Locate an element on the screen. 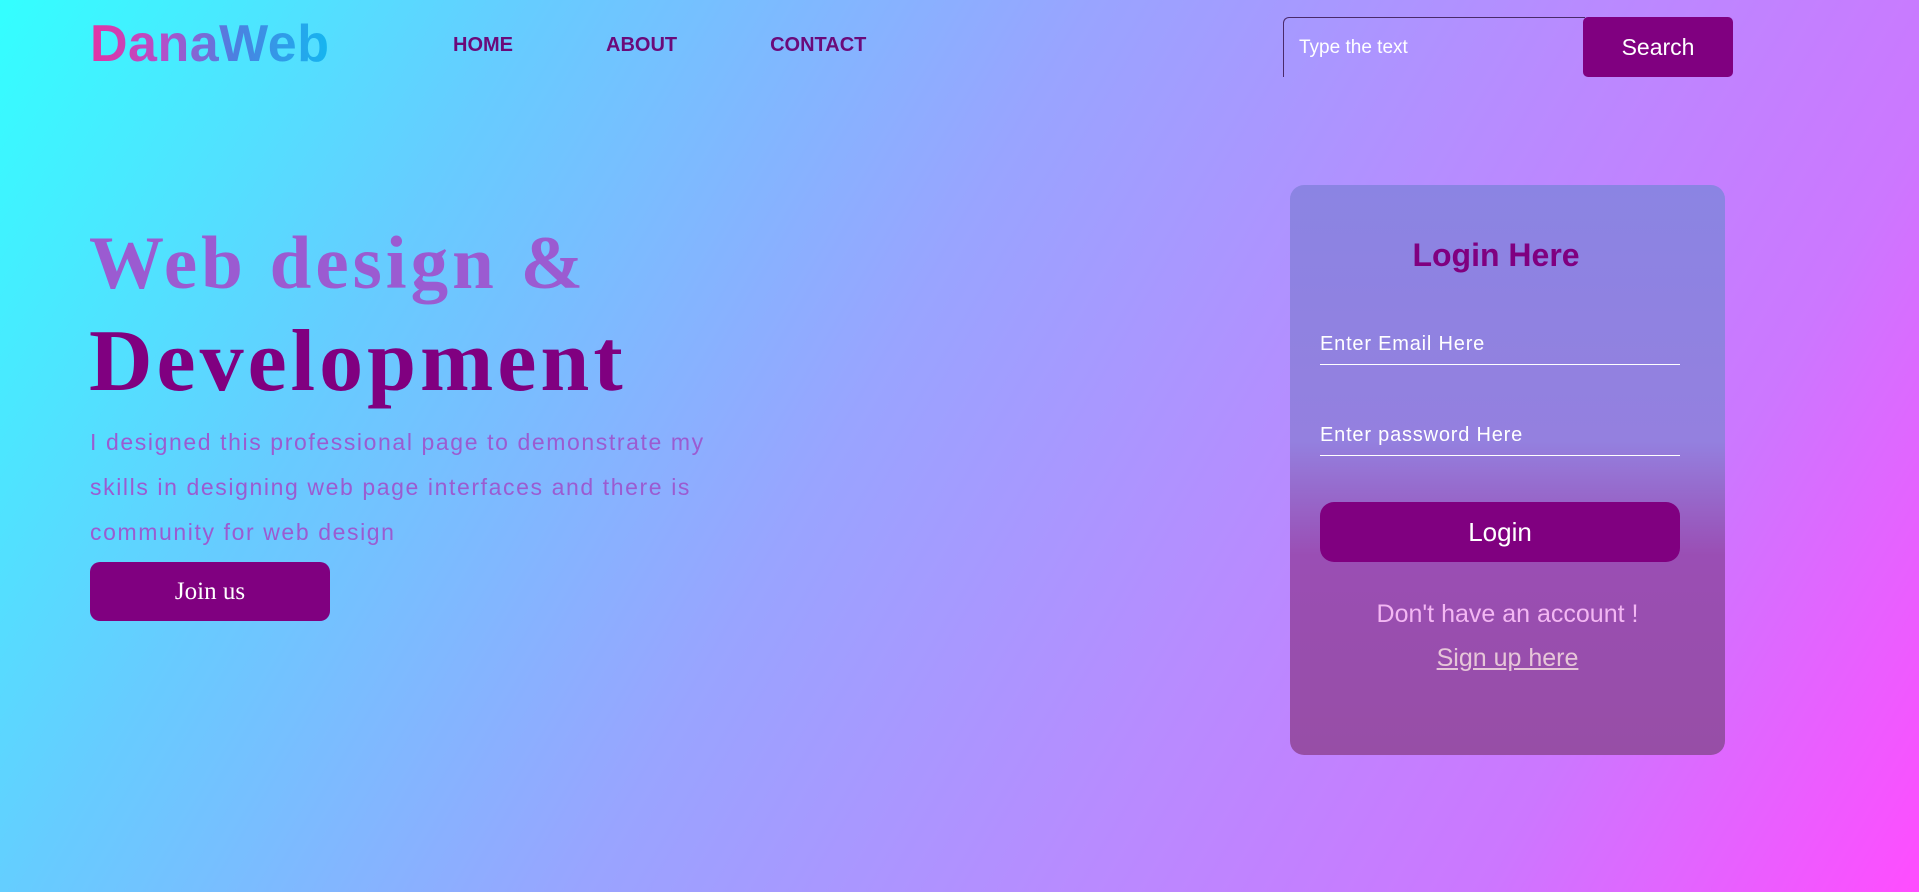  login-button: Login is located at coordinates (1500, 532).